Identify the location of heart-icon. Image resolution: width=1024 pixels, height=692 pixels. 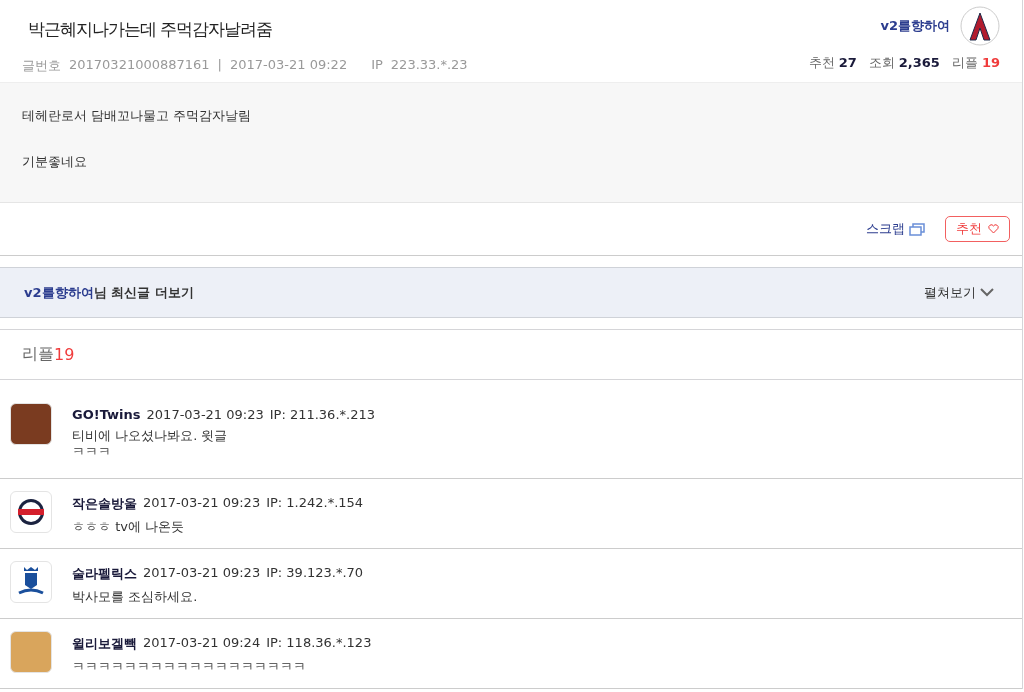
(993, 229).